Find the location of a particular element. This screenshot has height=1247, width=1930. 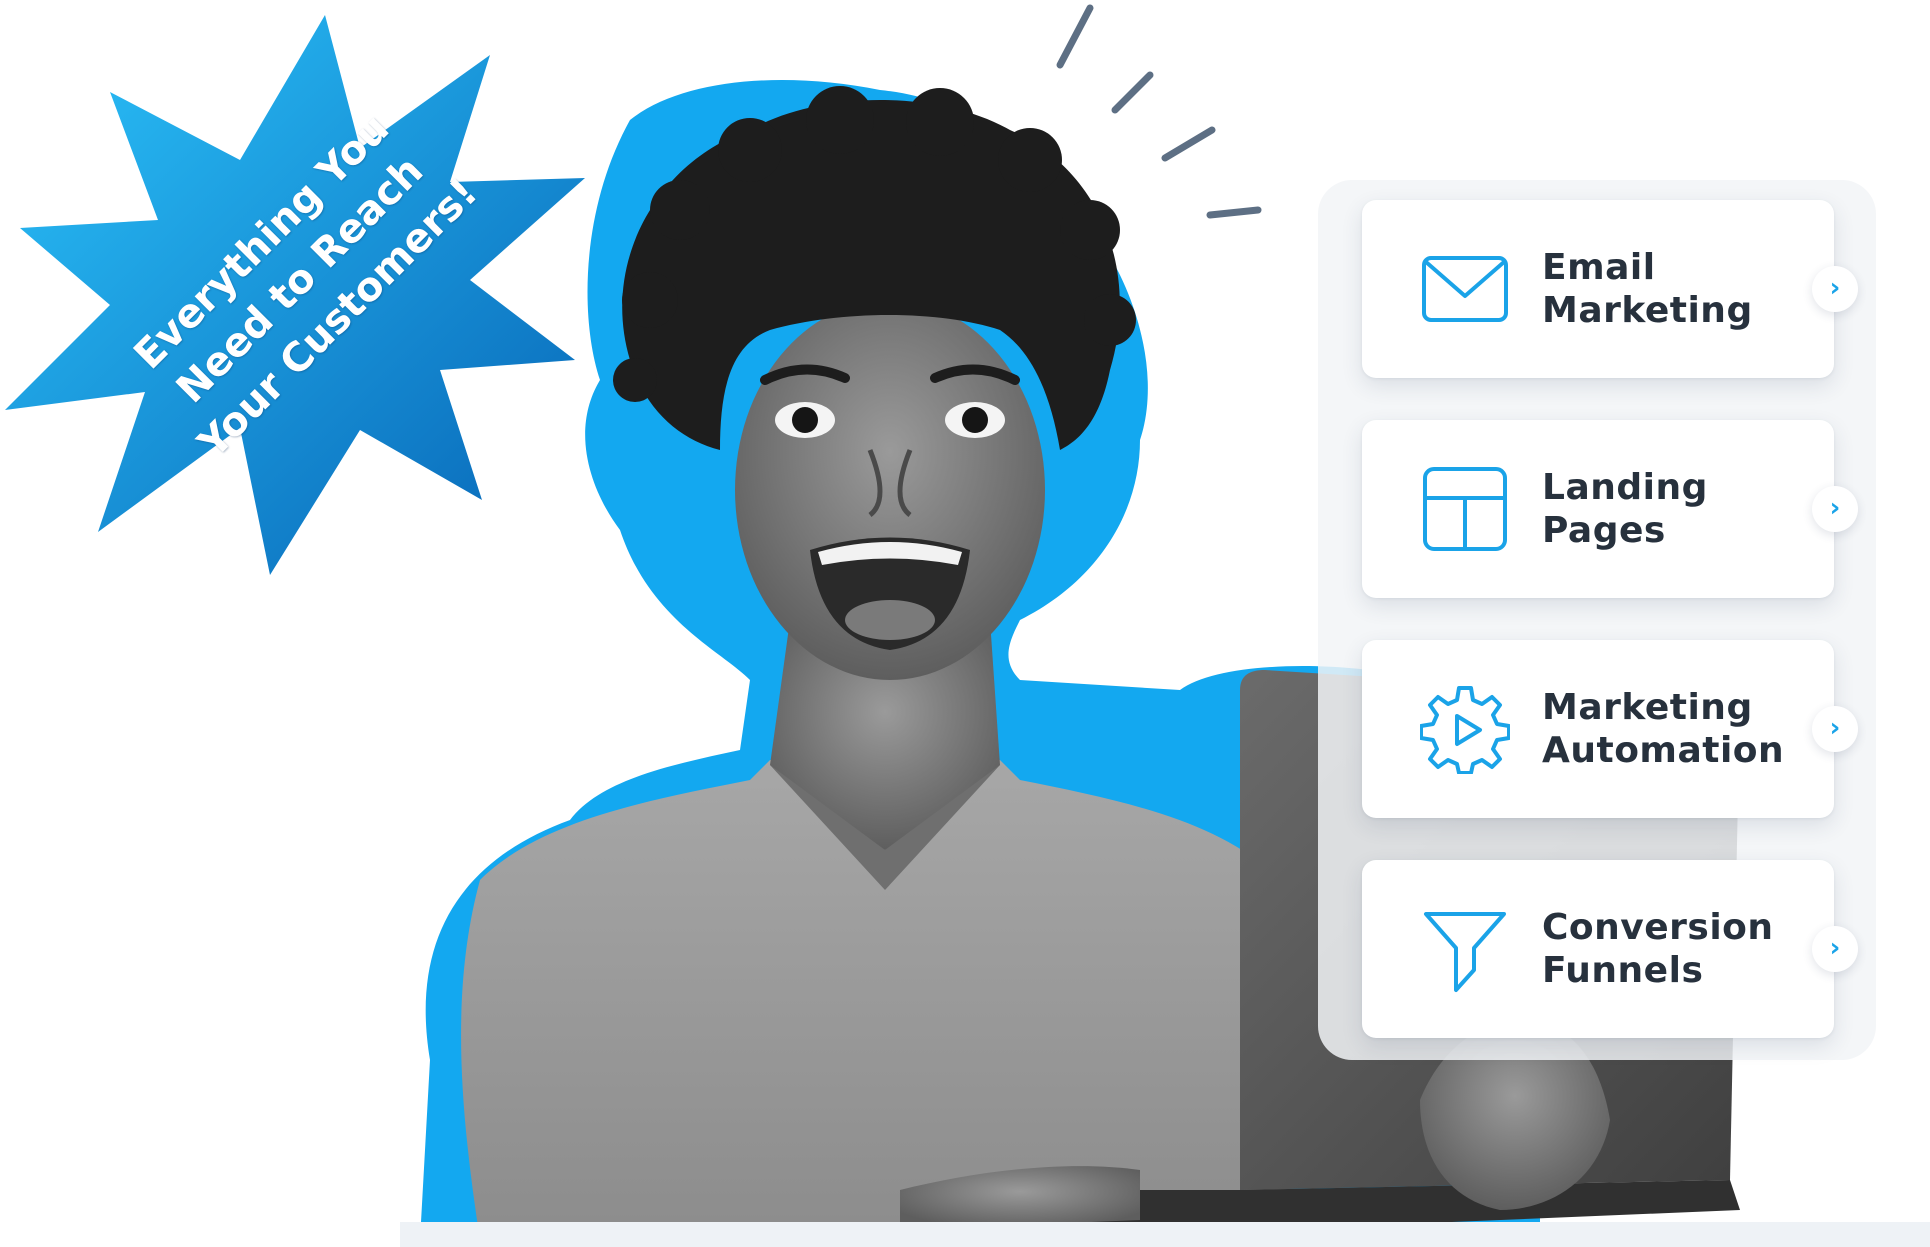

feature-card-label-line-2: Funnels is located at coordinates (1623, 970).